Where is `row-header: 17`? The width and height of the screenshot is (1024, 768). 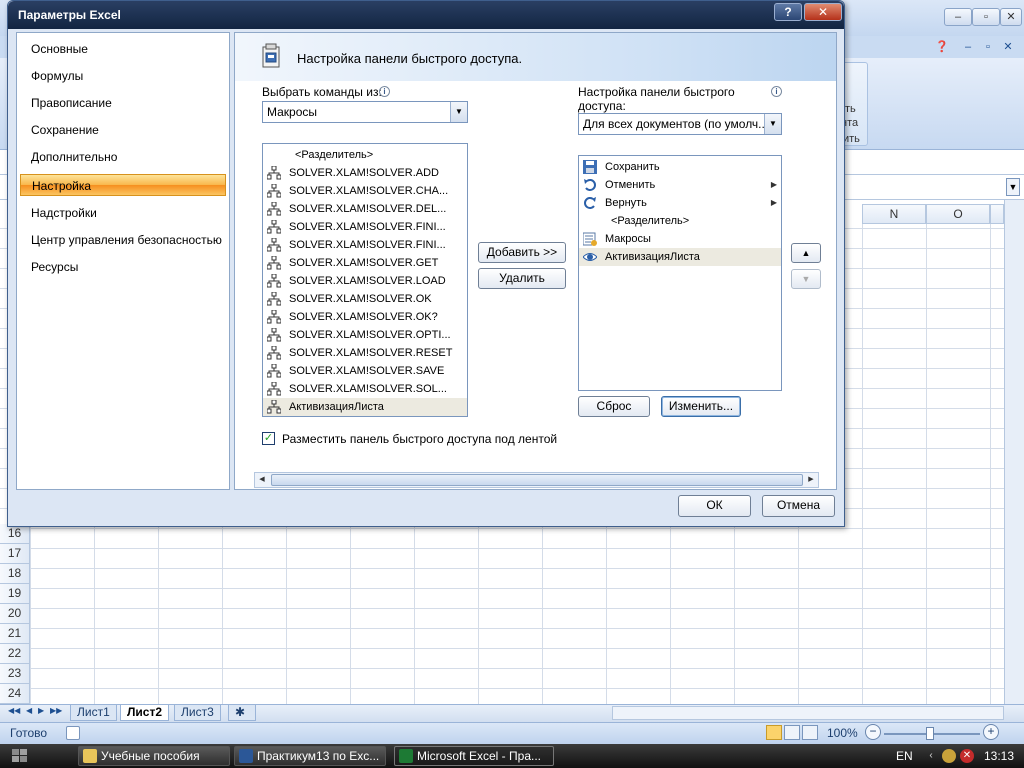 row-header: 17 is located at coordinates (15, 554).